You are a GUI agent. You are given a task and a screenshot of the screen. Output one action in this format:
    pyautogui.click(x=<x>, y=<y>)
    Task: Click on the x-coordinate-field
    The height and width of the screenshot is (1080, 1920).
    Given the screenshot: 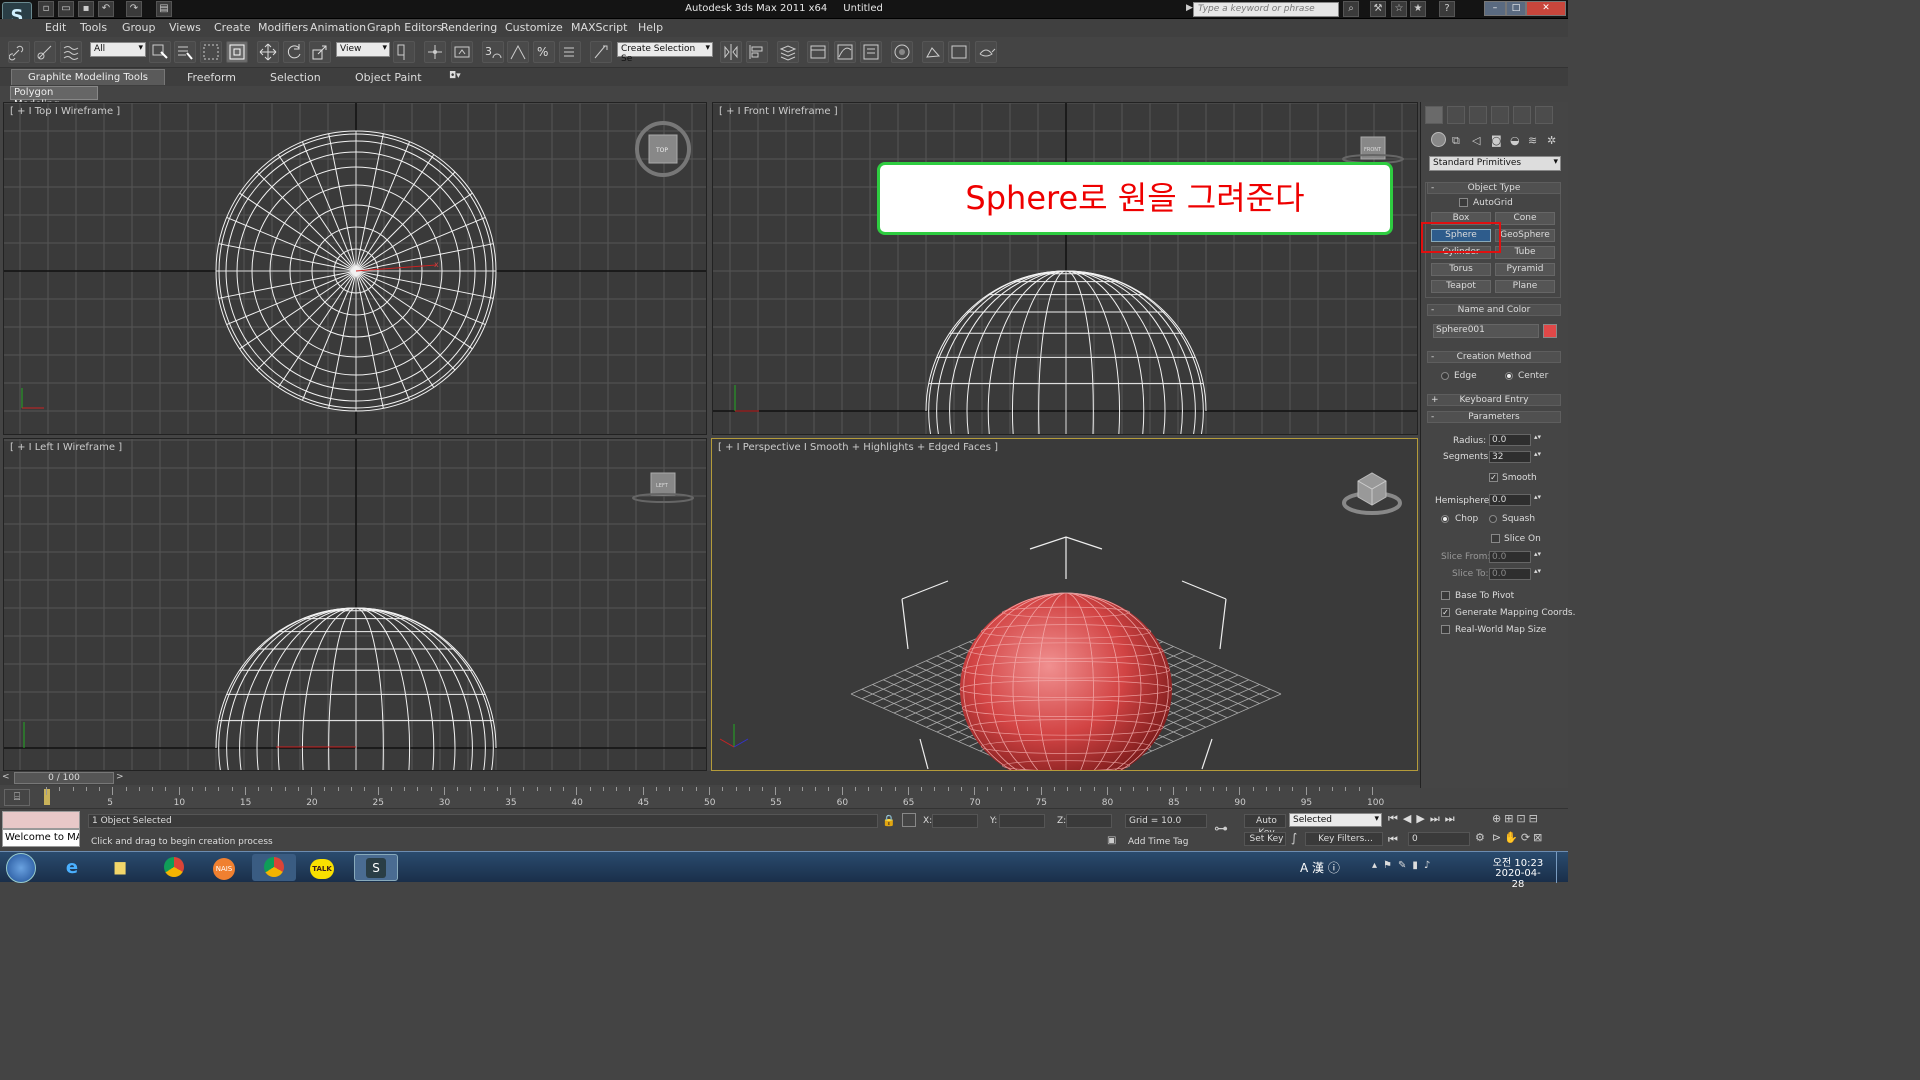 What is the action you would take?
    pyautogui.click(x=955, y=821)
    